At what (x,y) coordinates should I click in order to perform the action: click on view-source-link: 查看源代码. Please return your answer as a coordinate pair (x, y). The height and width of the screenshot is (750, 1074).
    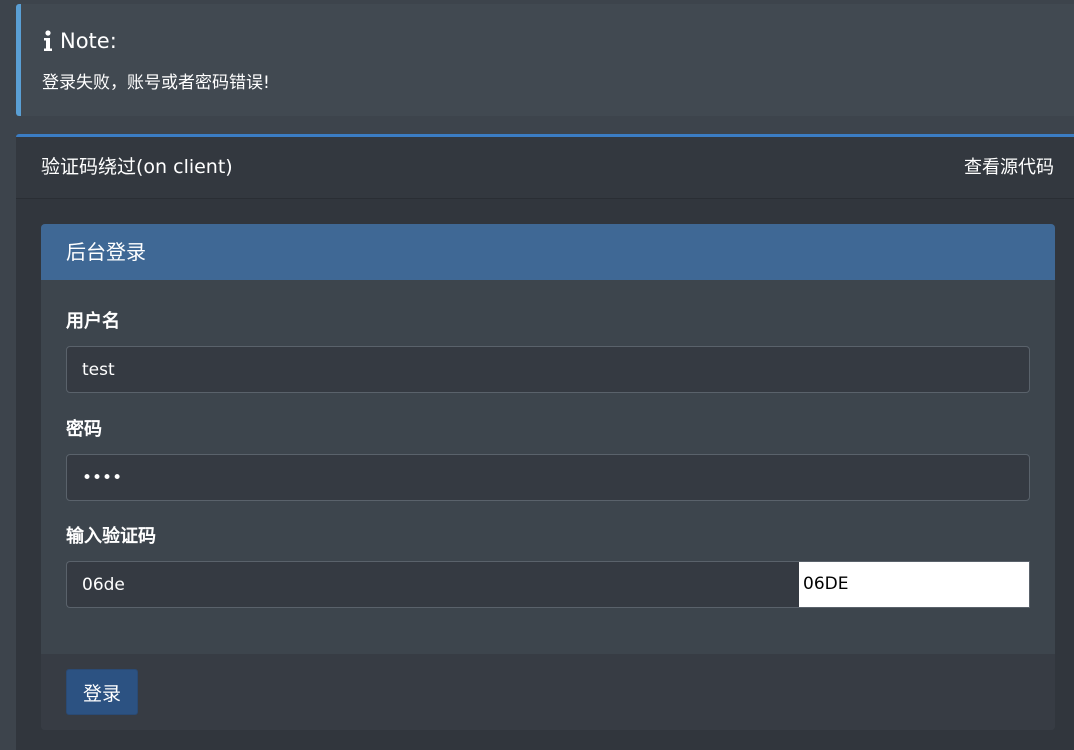
    Looking at the image, I should click on (1009, 168).